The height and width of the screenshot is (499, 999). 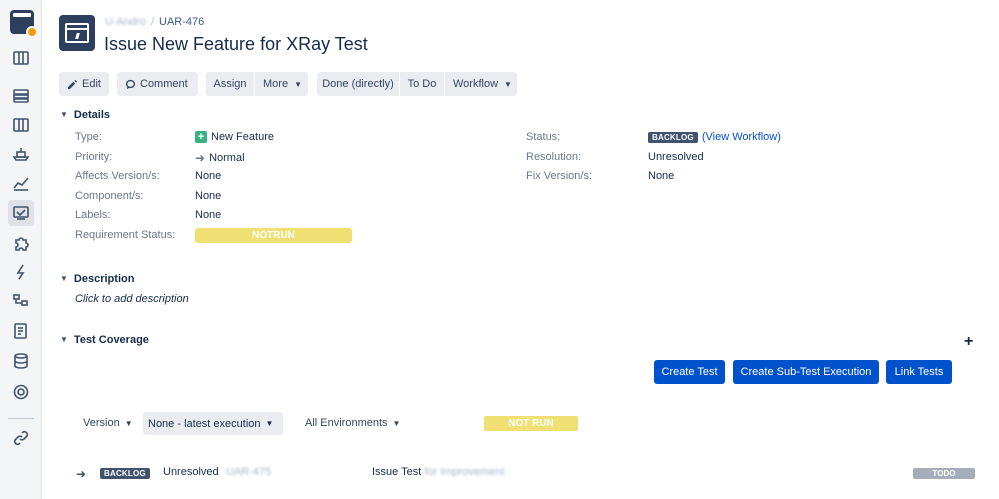 I want to click on expand-row-arrow-icon: ➜, so click(x=81, y=474).